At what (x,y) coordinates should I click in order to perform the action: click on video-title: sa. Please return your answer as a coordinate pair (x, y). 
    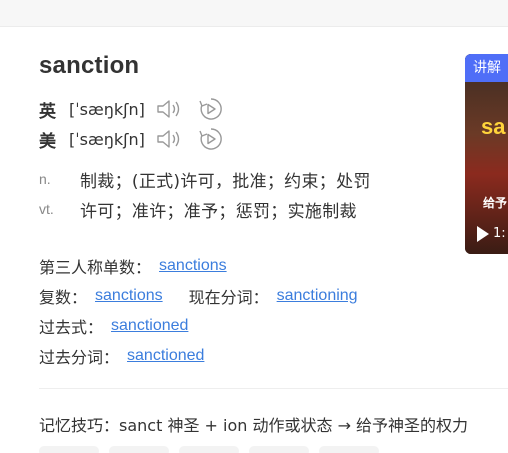
    Looking at the image, I should click on (493, 126).